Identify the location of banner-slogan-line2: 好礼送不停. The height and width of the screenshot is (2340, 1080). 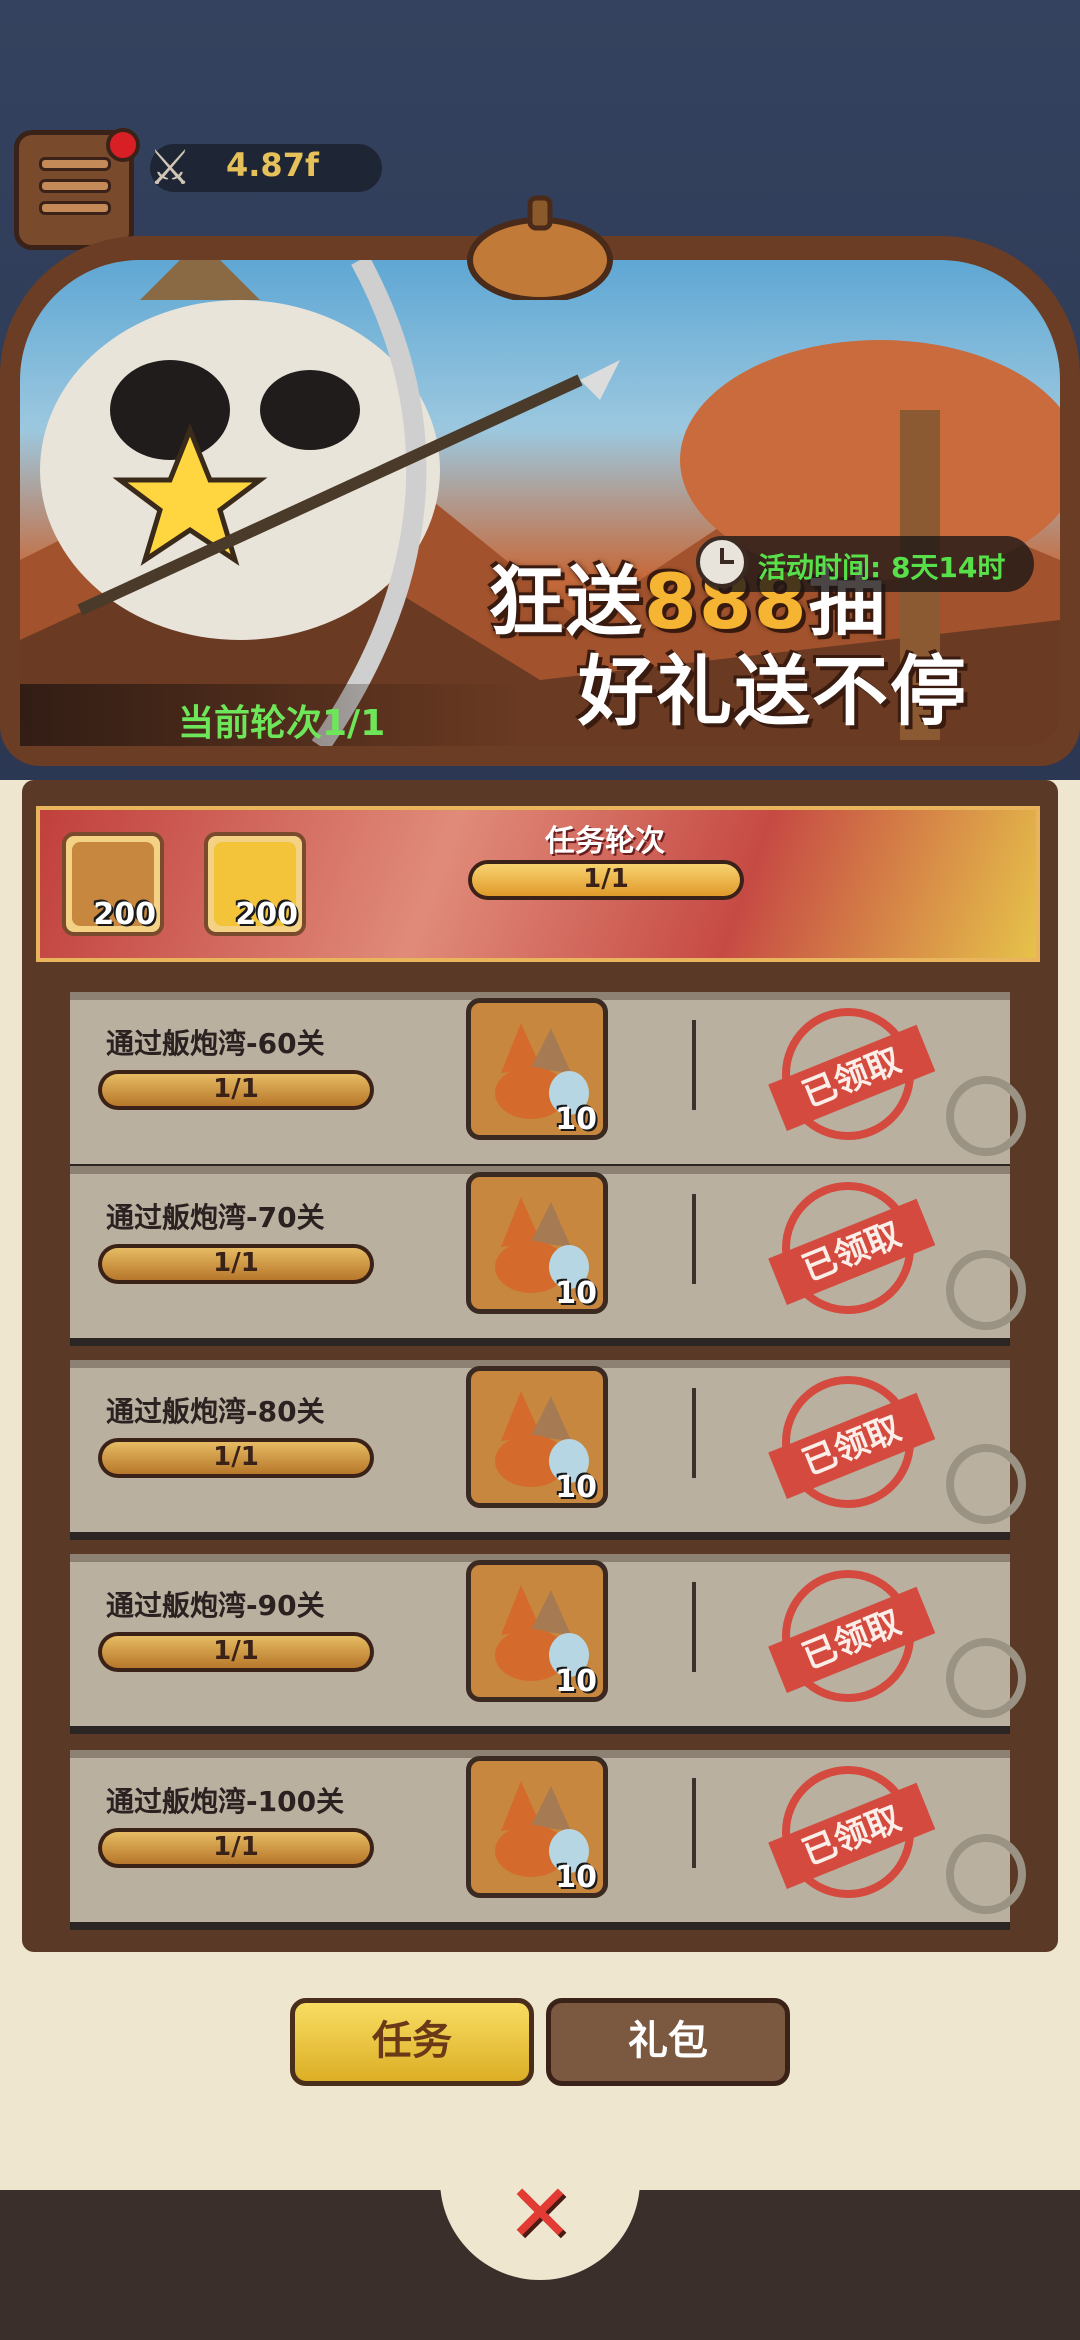
(773, 691).